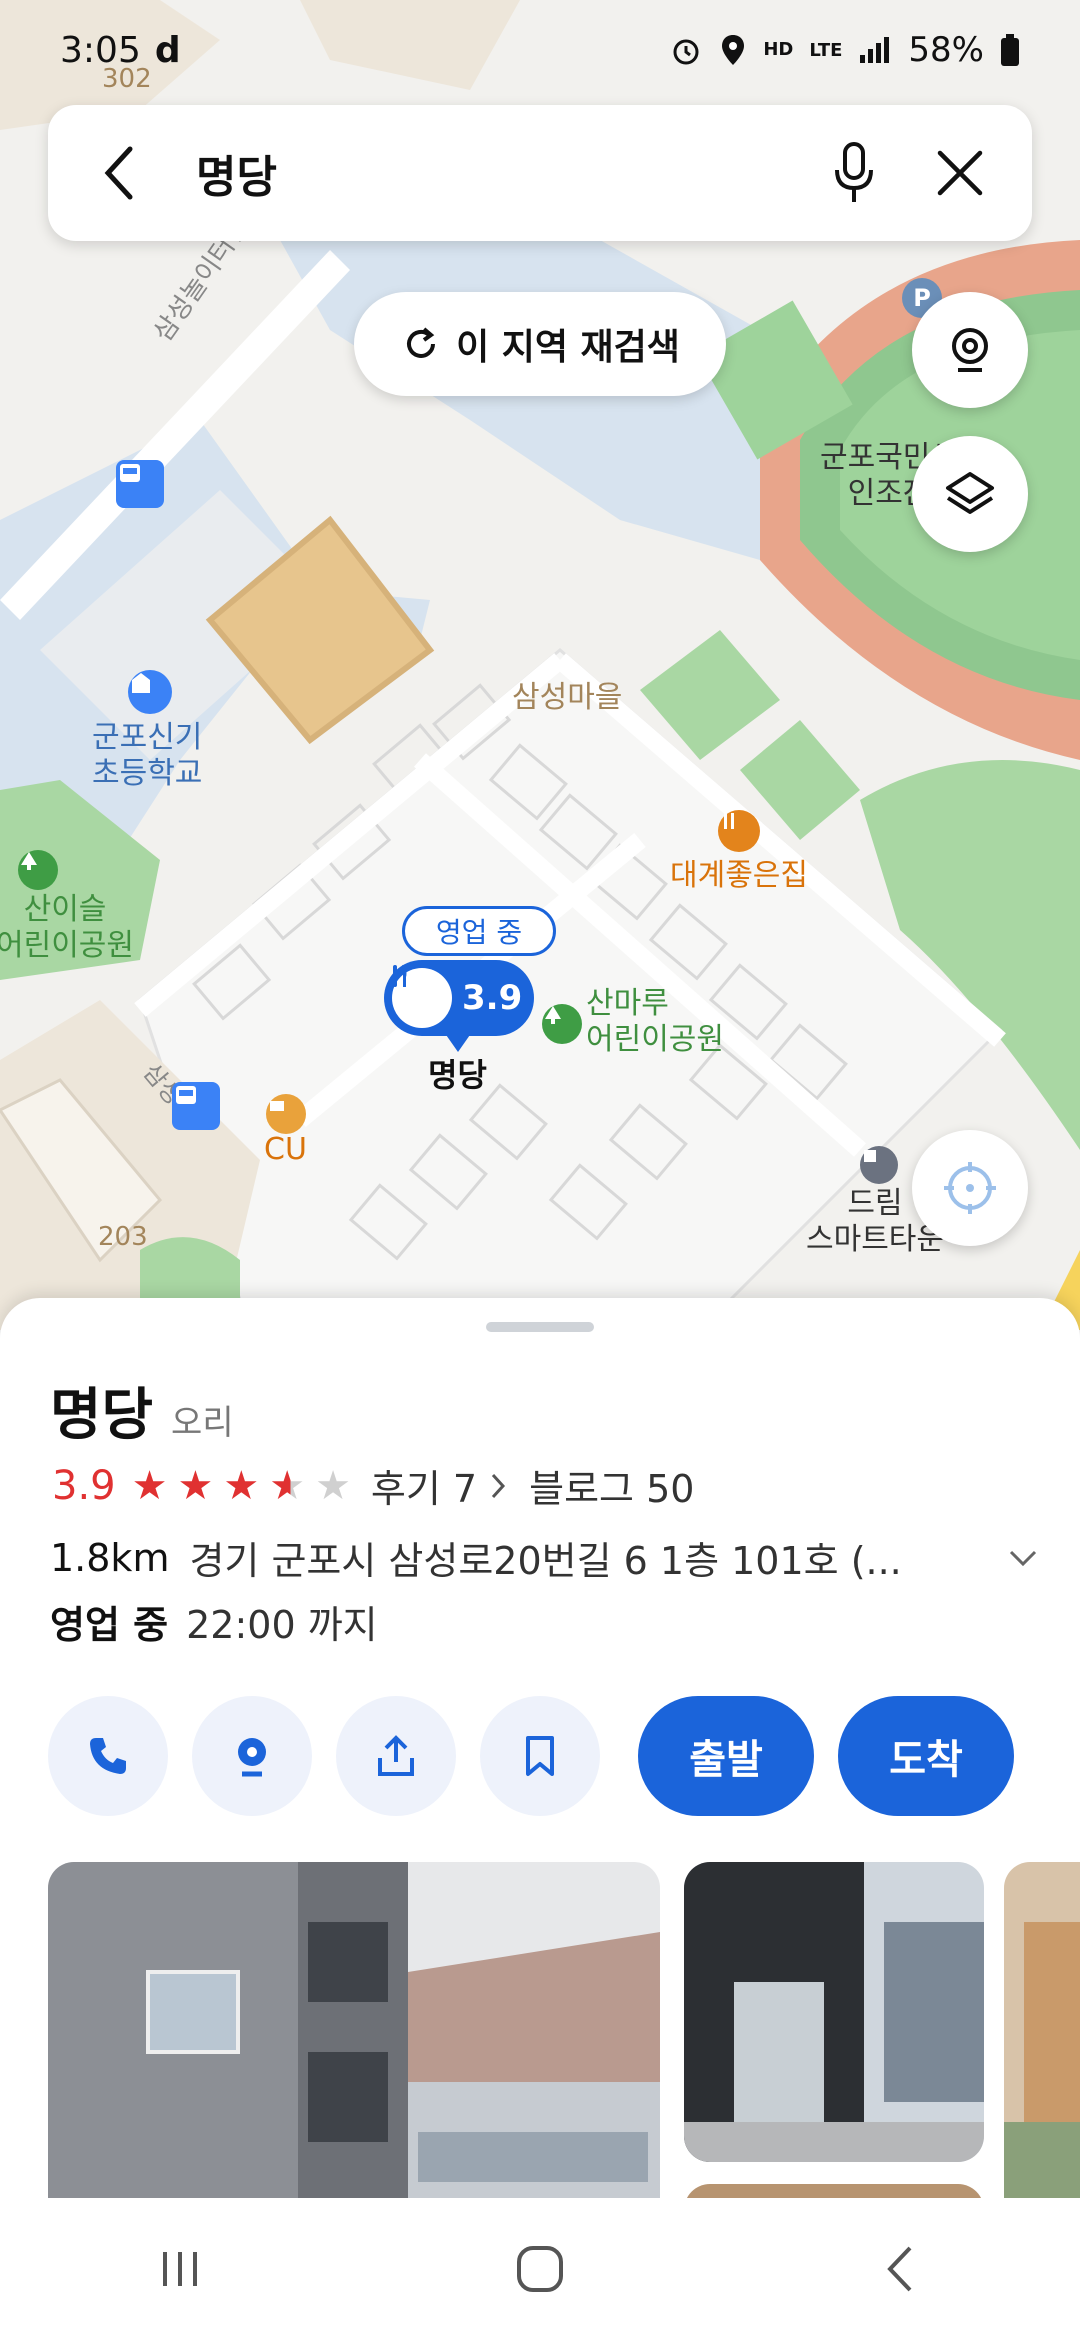 This screenshot has height=2340, width=1080. I want to click on reviews-link: 후기 7, so click(424, 1485).